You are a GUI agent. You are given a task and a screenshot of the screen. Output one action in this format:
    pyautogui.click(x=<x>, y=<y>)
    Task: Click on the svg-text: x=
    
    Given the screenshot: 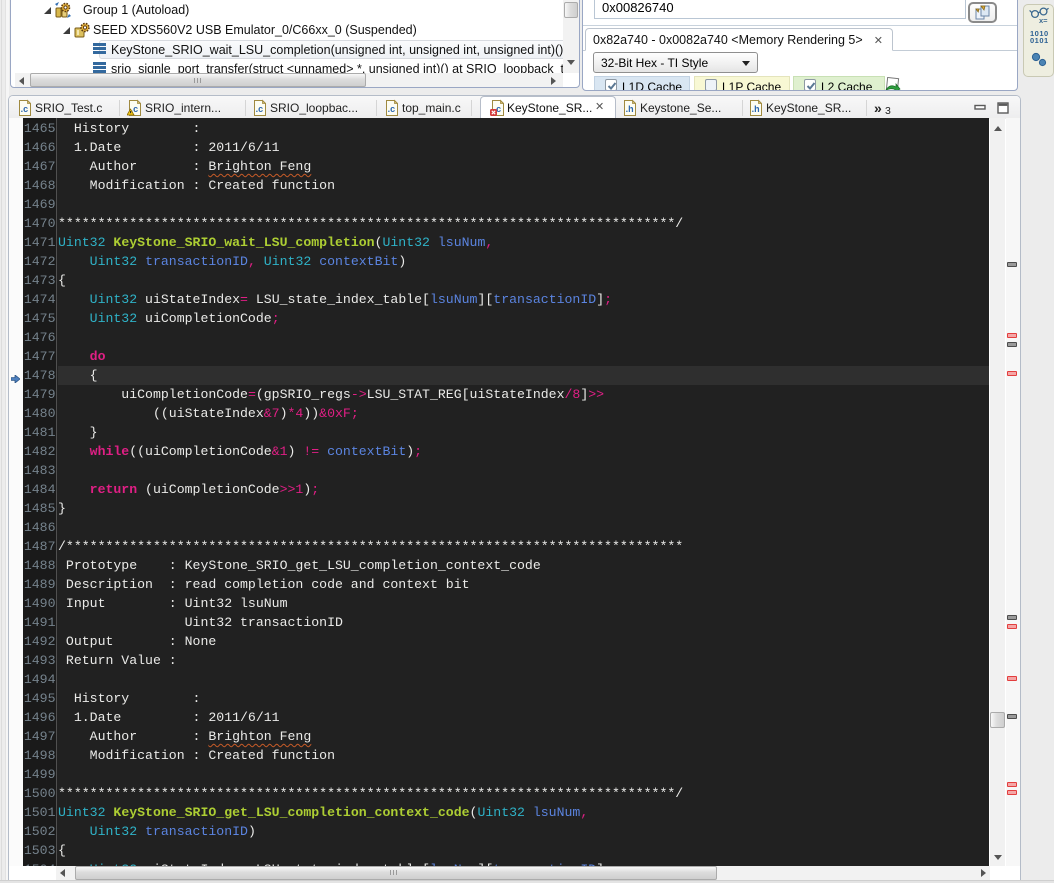 What is the action you would take?
    pyautogui.click(x=1043, y=20)
    